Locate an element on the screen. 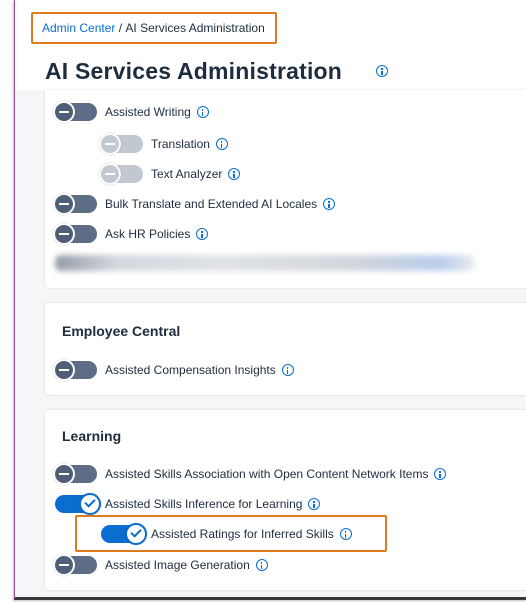  bulk-translate-toggle is located at coordinates (75, 204).